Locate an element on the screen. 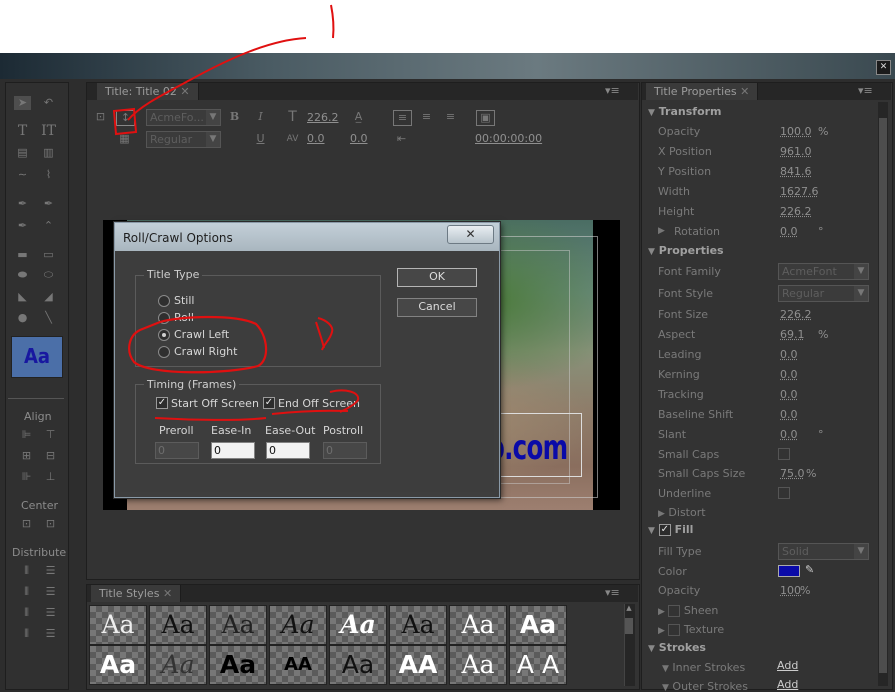 The height and width of the screenshot is (692, 895). font-size-value: 226.2 is located at coordinates (323, 117).